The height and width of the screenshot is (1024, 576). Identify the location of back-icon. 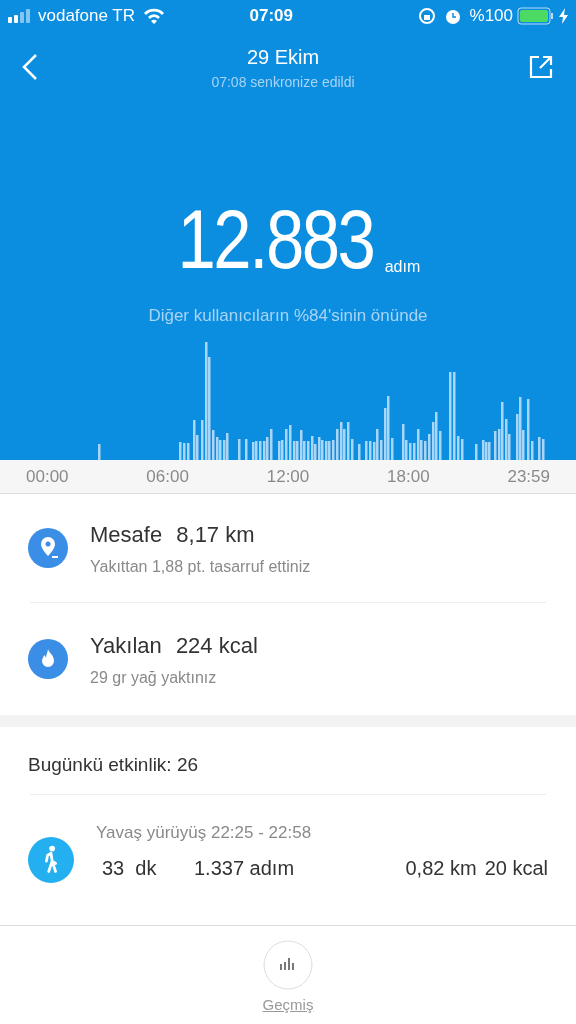
(30, 67).